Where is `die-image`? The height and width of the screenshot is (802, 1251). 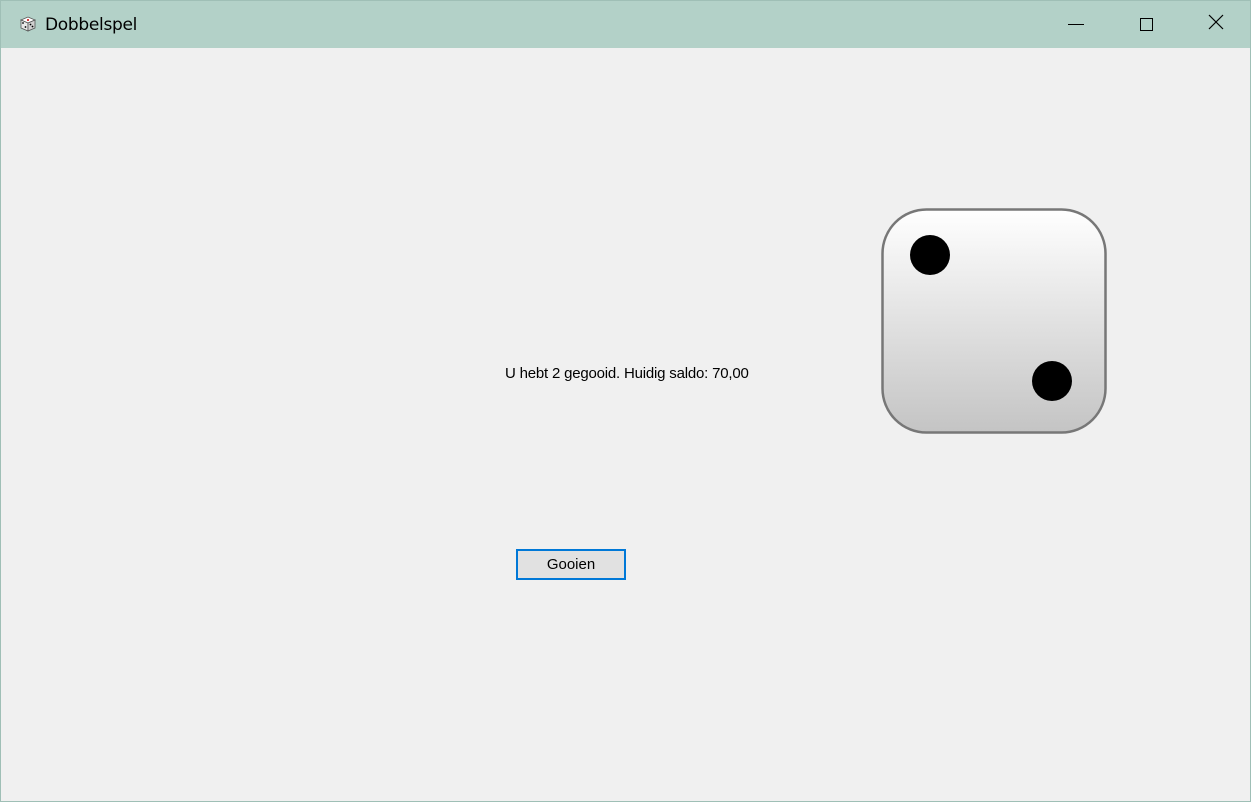
die-image is located at coordinates (994, 321).